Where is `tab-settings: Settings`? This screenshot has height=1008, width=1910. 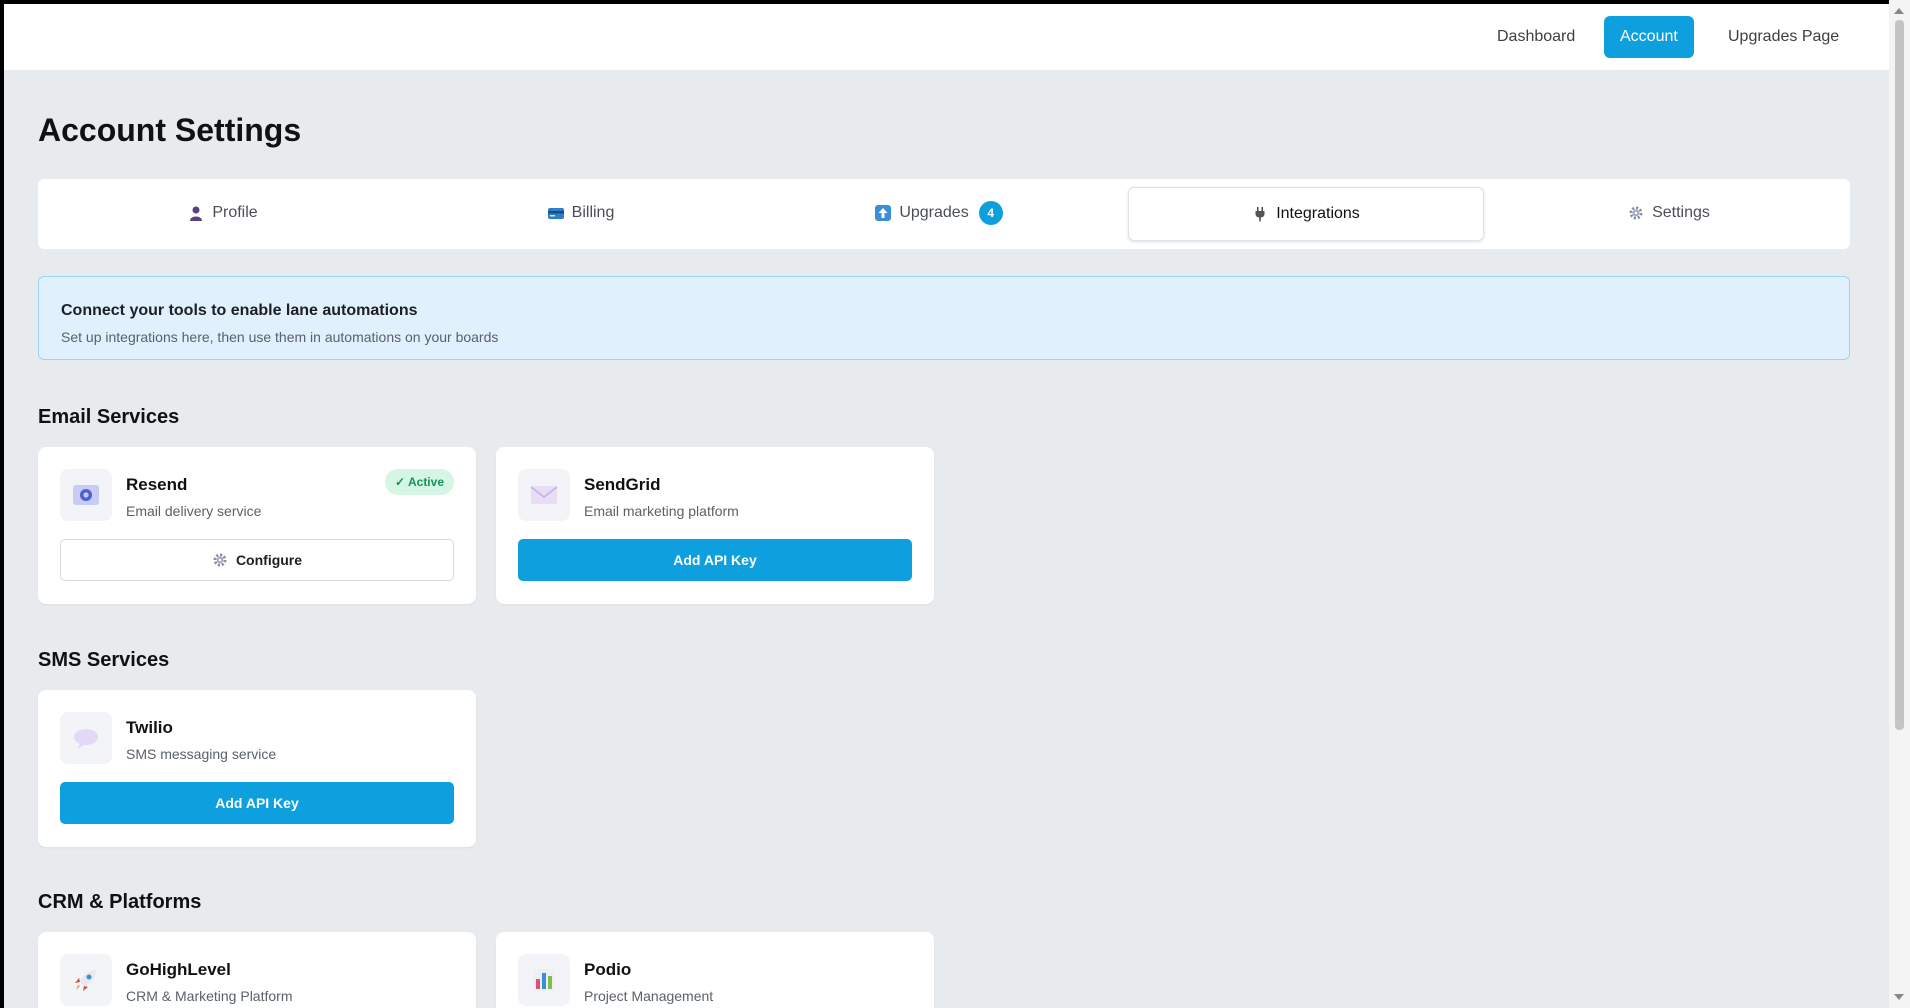
tab-settings: Settings is located at coordinates (1669, 213).